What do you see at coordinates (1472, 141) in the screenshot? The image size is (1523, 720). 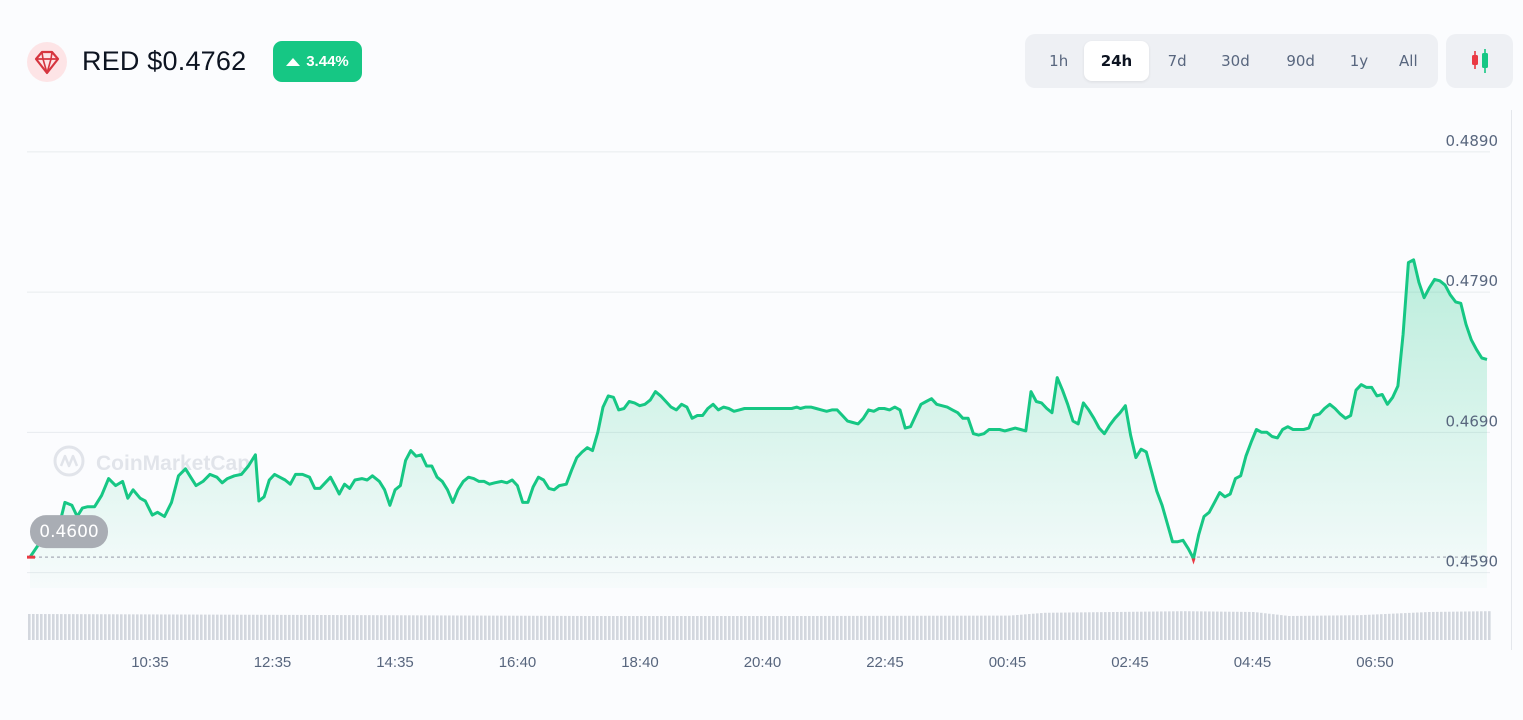 I see `y-tick-label: 0.4890` at bounding box center [1472, 141].